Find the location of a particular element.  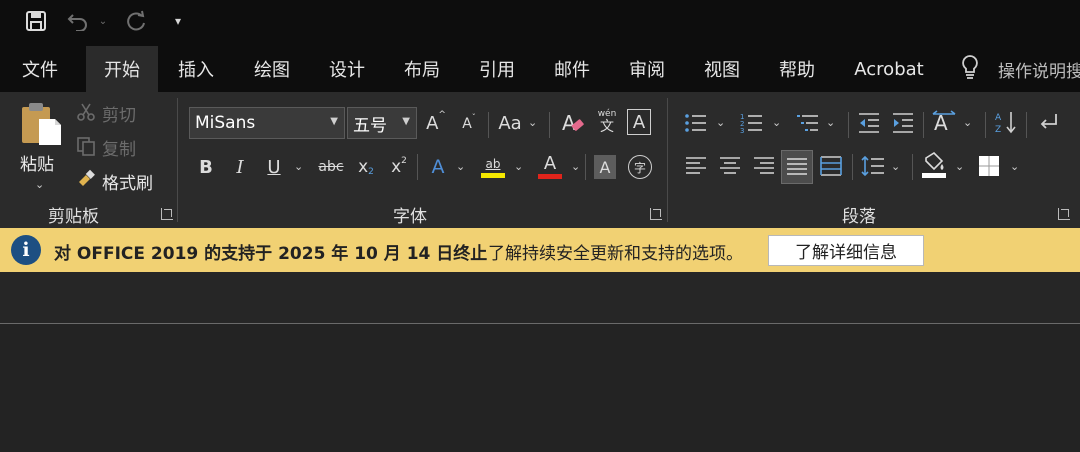

italic-button: I is located at coordinates (240, 167).